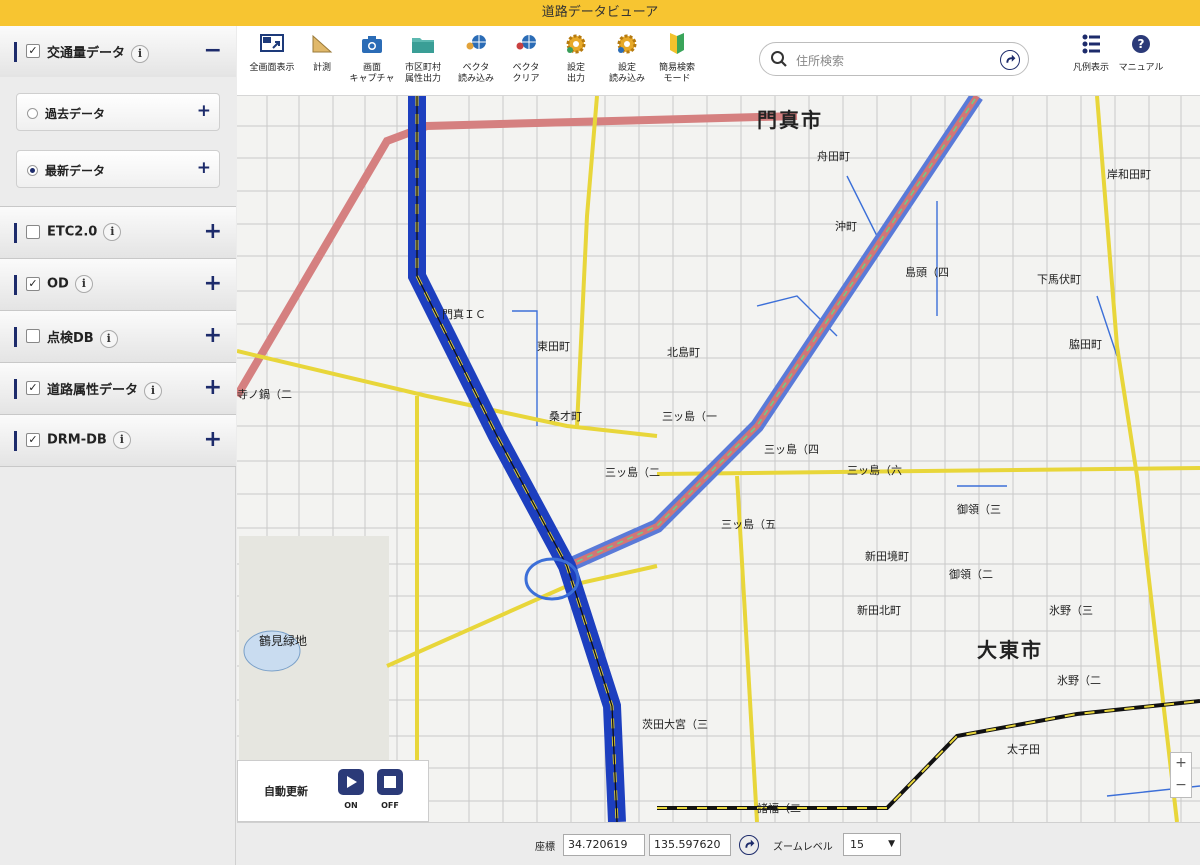 The image size is (1200, 865). I want to click on map-label: 三ッ島（六, so click(874, 470).